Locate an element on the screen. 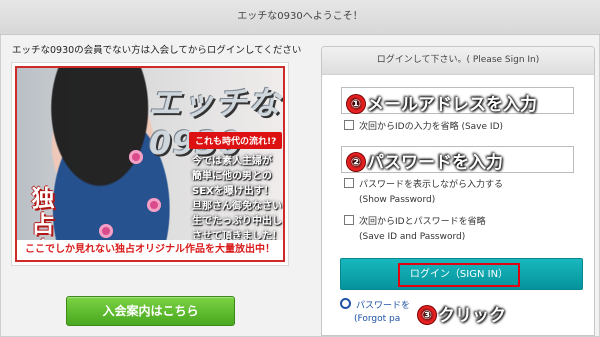  join-info-button: 入会案内はこちら is located at coordinates (150, 311).